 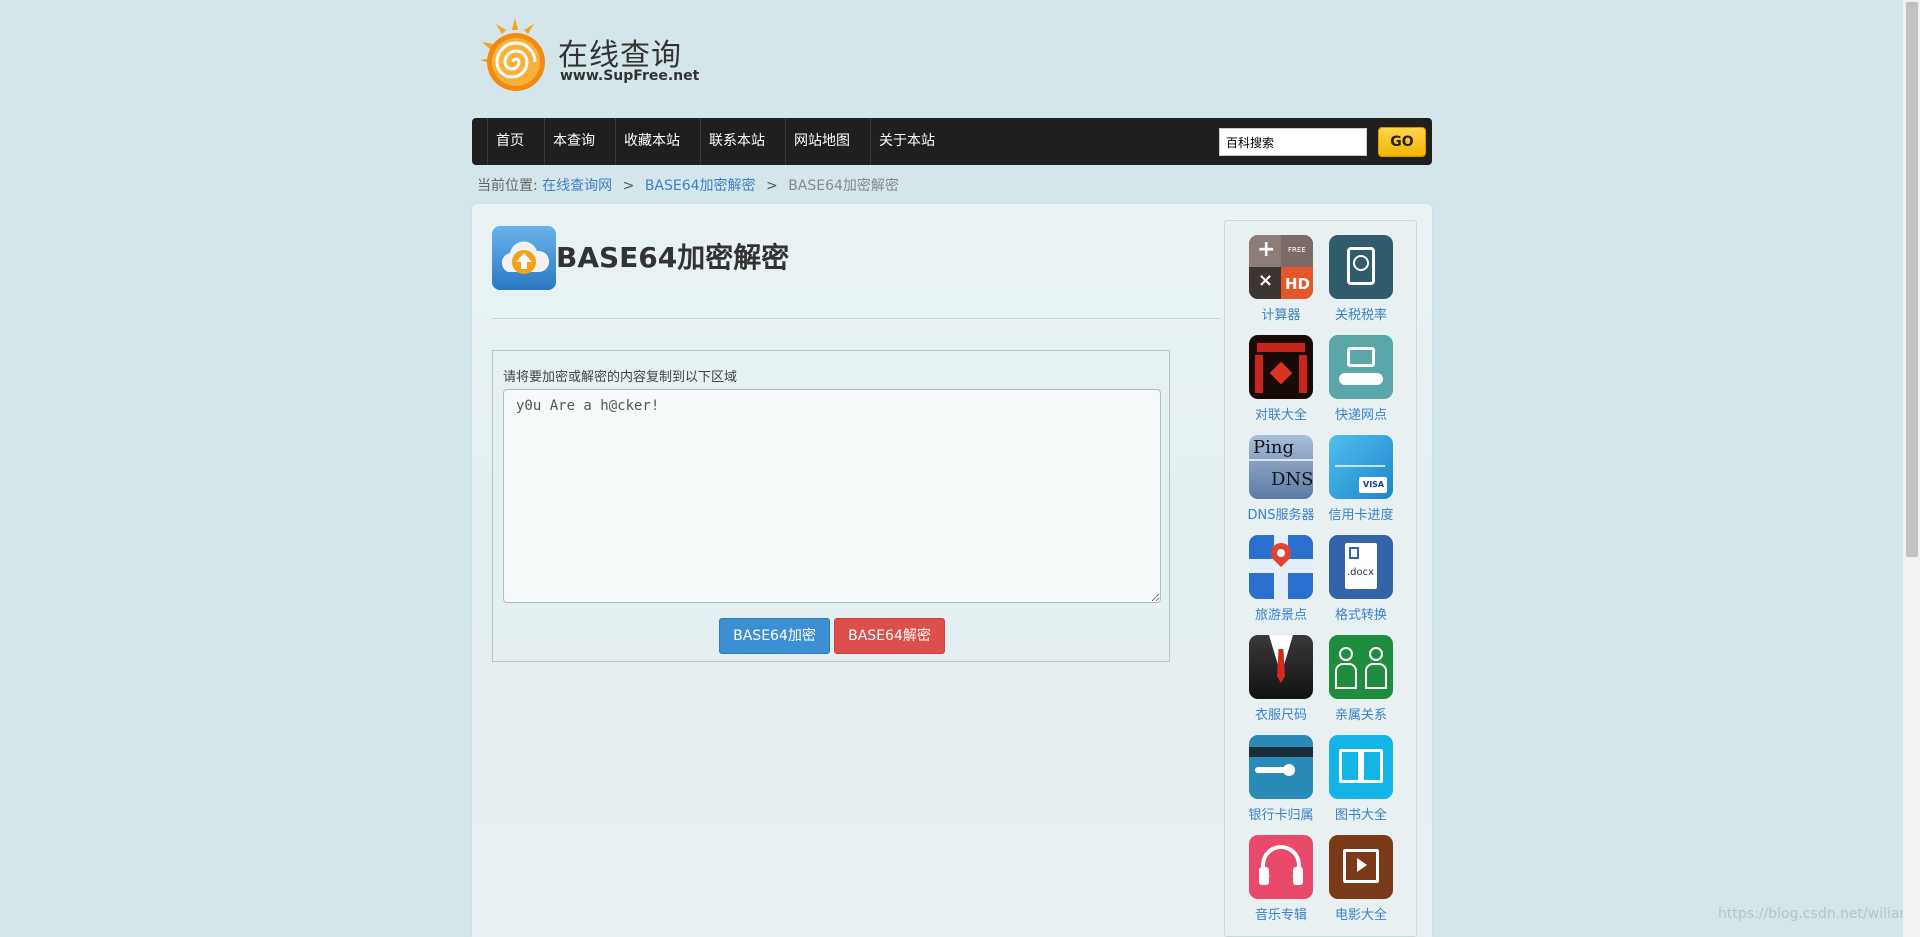 I want to click on tax-icon, so click(x=1361, y=267).